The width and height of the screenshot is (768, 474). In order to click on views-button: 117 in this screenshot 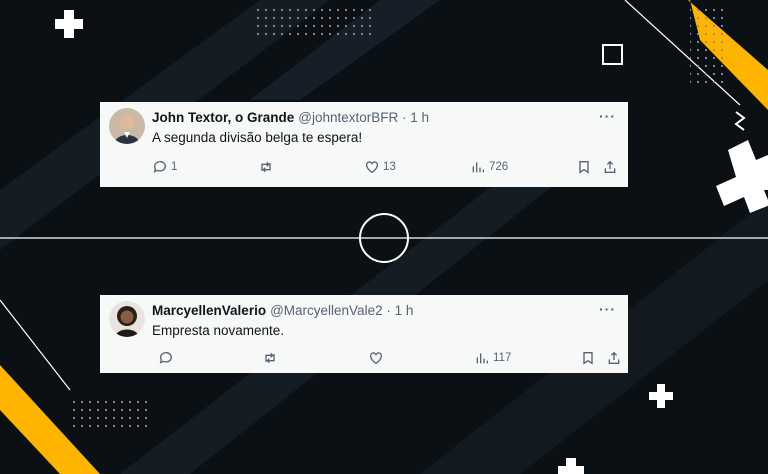, I will do `click(492, 358)`.